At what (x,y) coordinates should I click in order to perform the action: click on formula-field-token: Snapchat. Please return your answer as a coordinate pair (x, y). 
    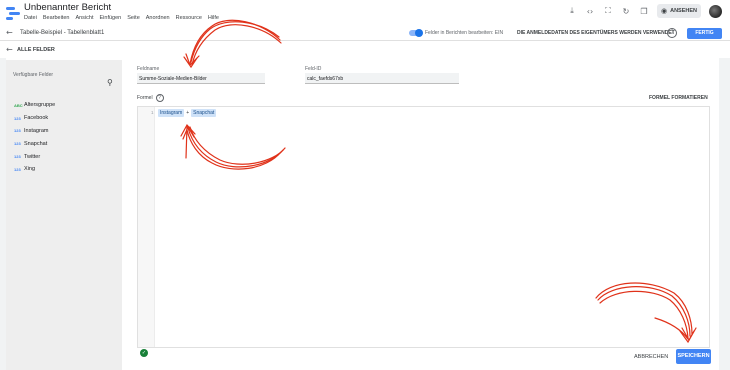
    Looking at the image, I should click on (204, 113).